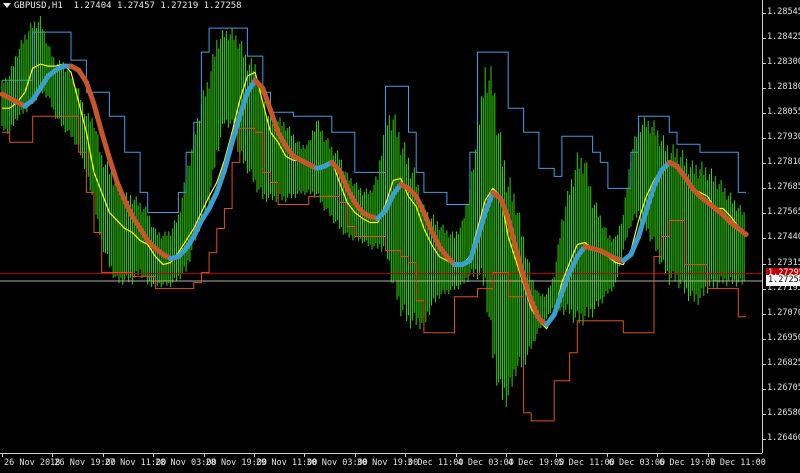 Image resolution: width=800 pixels, height=473 pixels. I want to click on price-tick-label: 1.26825, so click(783, 362).